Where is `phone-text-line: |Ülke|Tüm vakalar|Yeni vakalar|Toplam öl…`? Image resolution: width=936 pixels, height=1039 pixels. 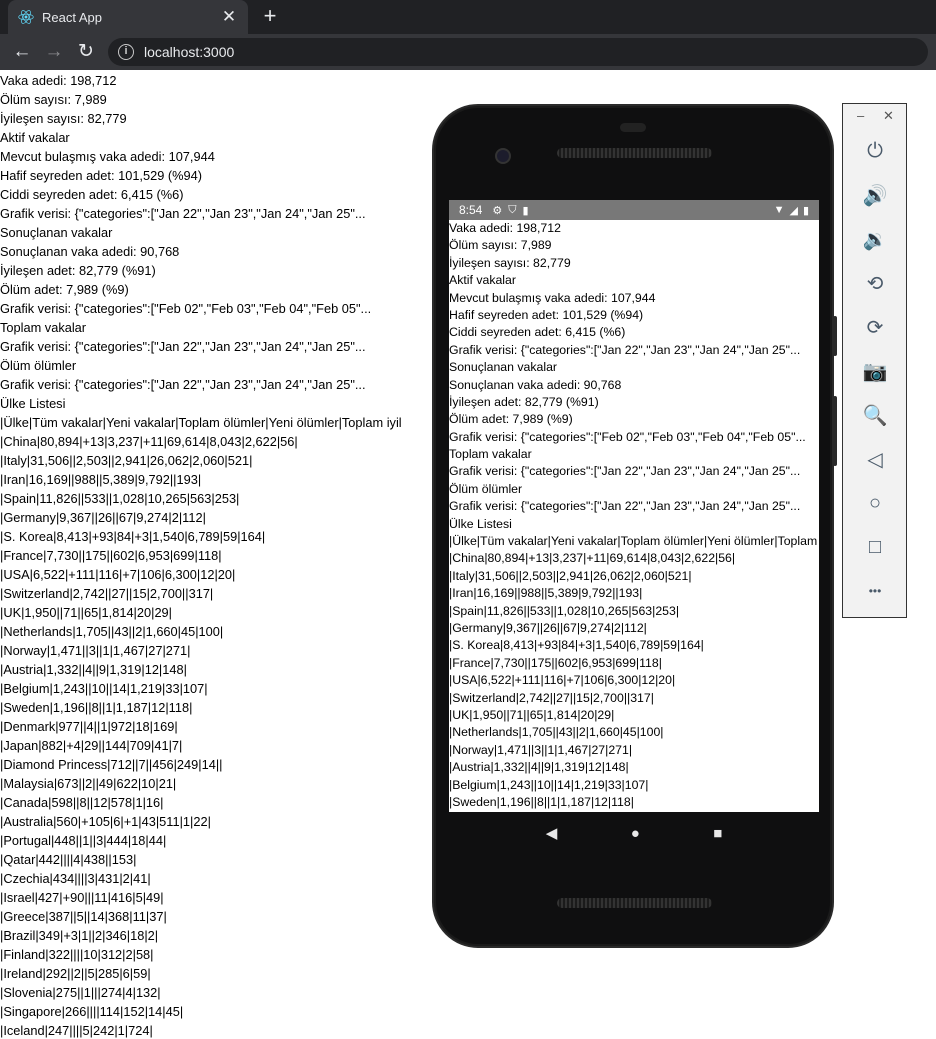
phone-text-line: |Ülke|Tüm vakalar|Yeni vakalar|Toplam öl… is located at coordinates (633, 541).